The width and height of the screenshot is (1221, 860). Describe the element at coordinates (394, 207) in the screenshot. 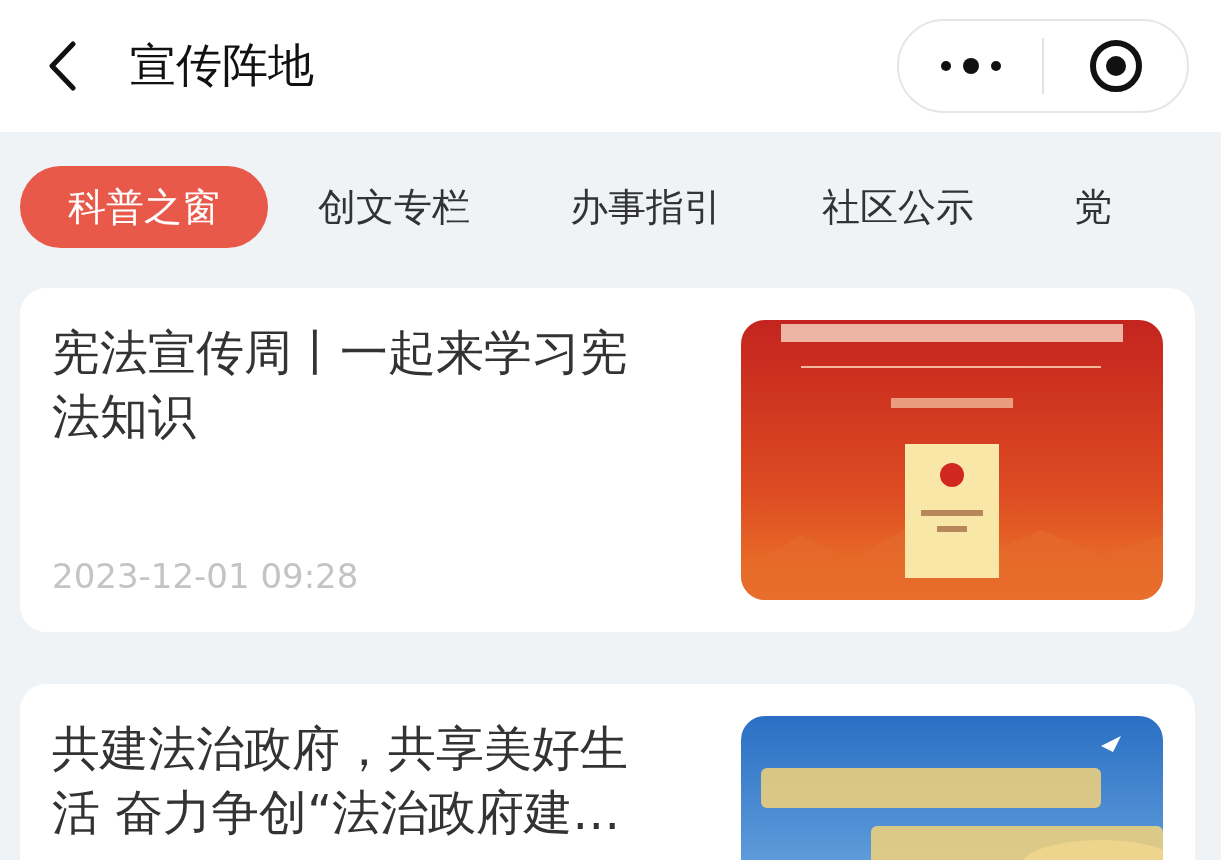

I see `category-tab: 创文专栏` at that location.